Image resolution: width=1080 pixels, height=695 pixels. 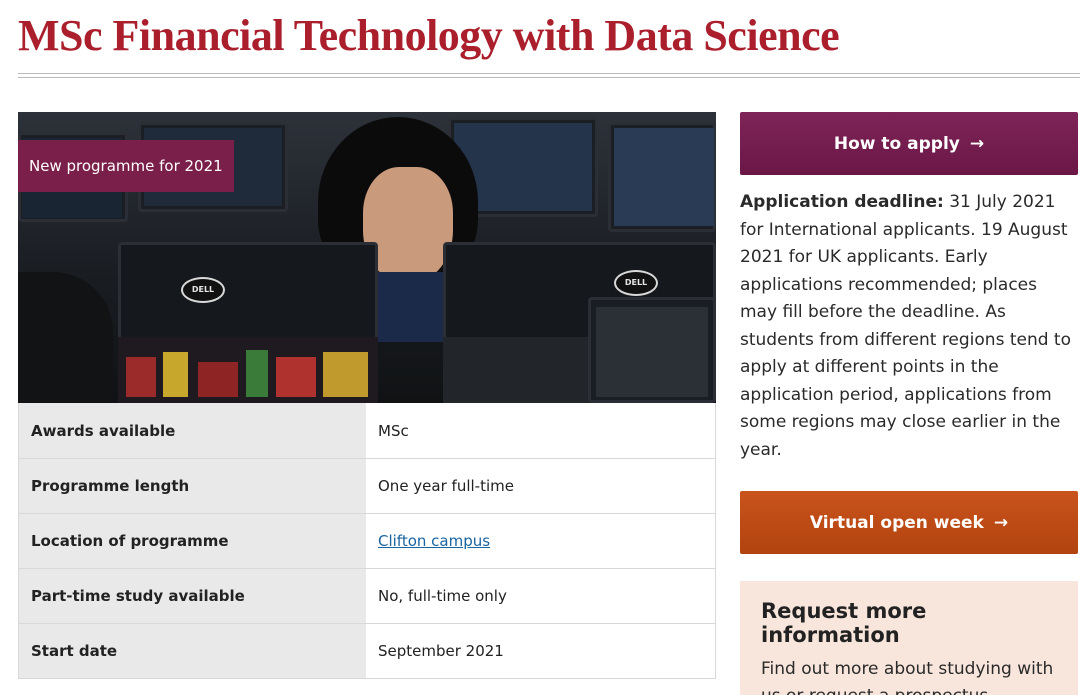 What do you see at coordinates (540, 596) in the screenshot?
I see `fact-value: No, full-time only` at bounding box center [540, 596].